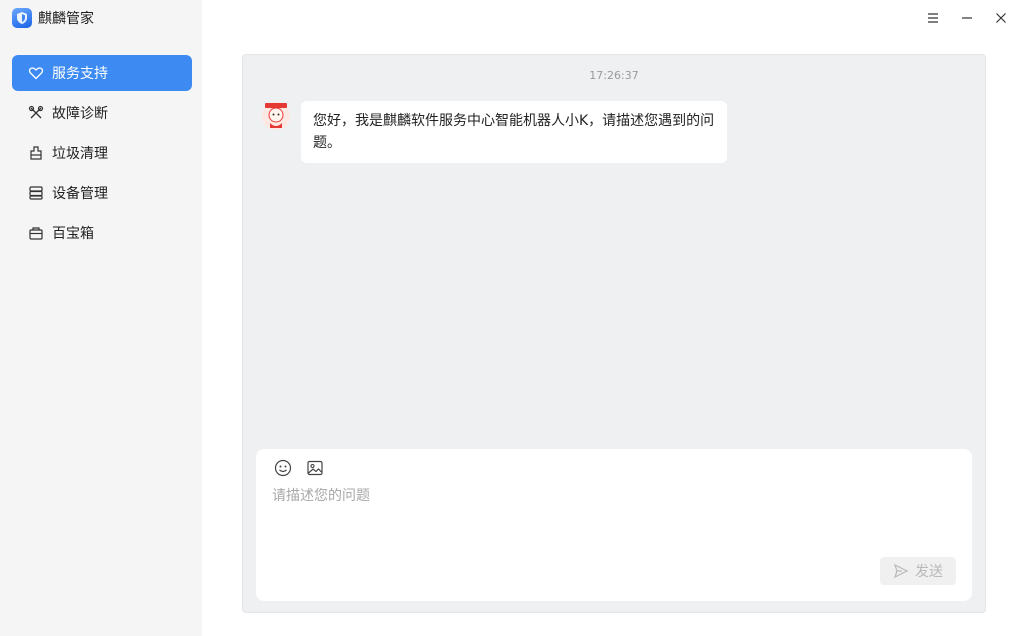  I want to click on bot-message-row: 您好，我是麒麟软件服务中心智能机器人小K，请描述您遇到的问题。, so click(494, 132).